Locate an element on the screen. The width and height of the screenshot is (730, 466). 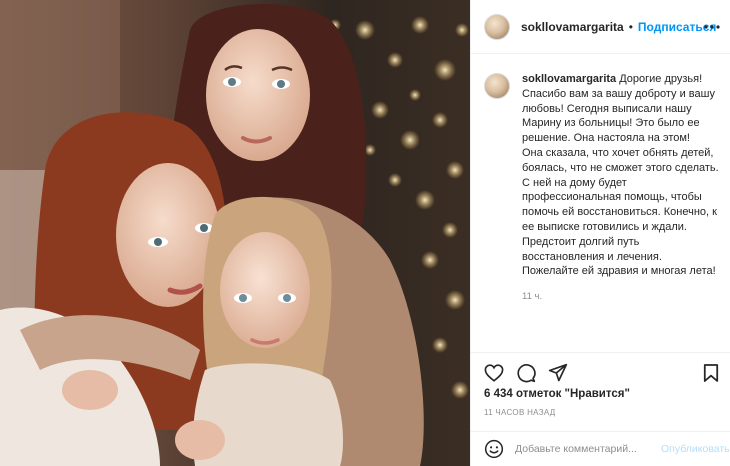
caption-author-link: sokllovamargarita is located at coordinates (569, 79).